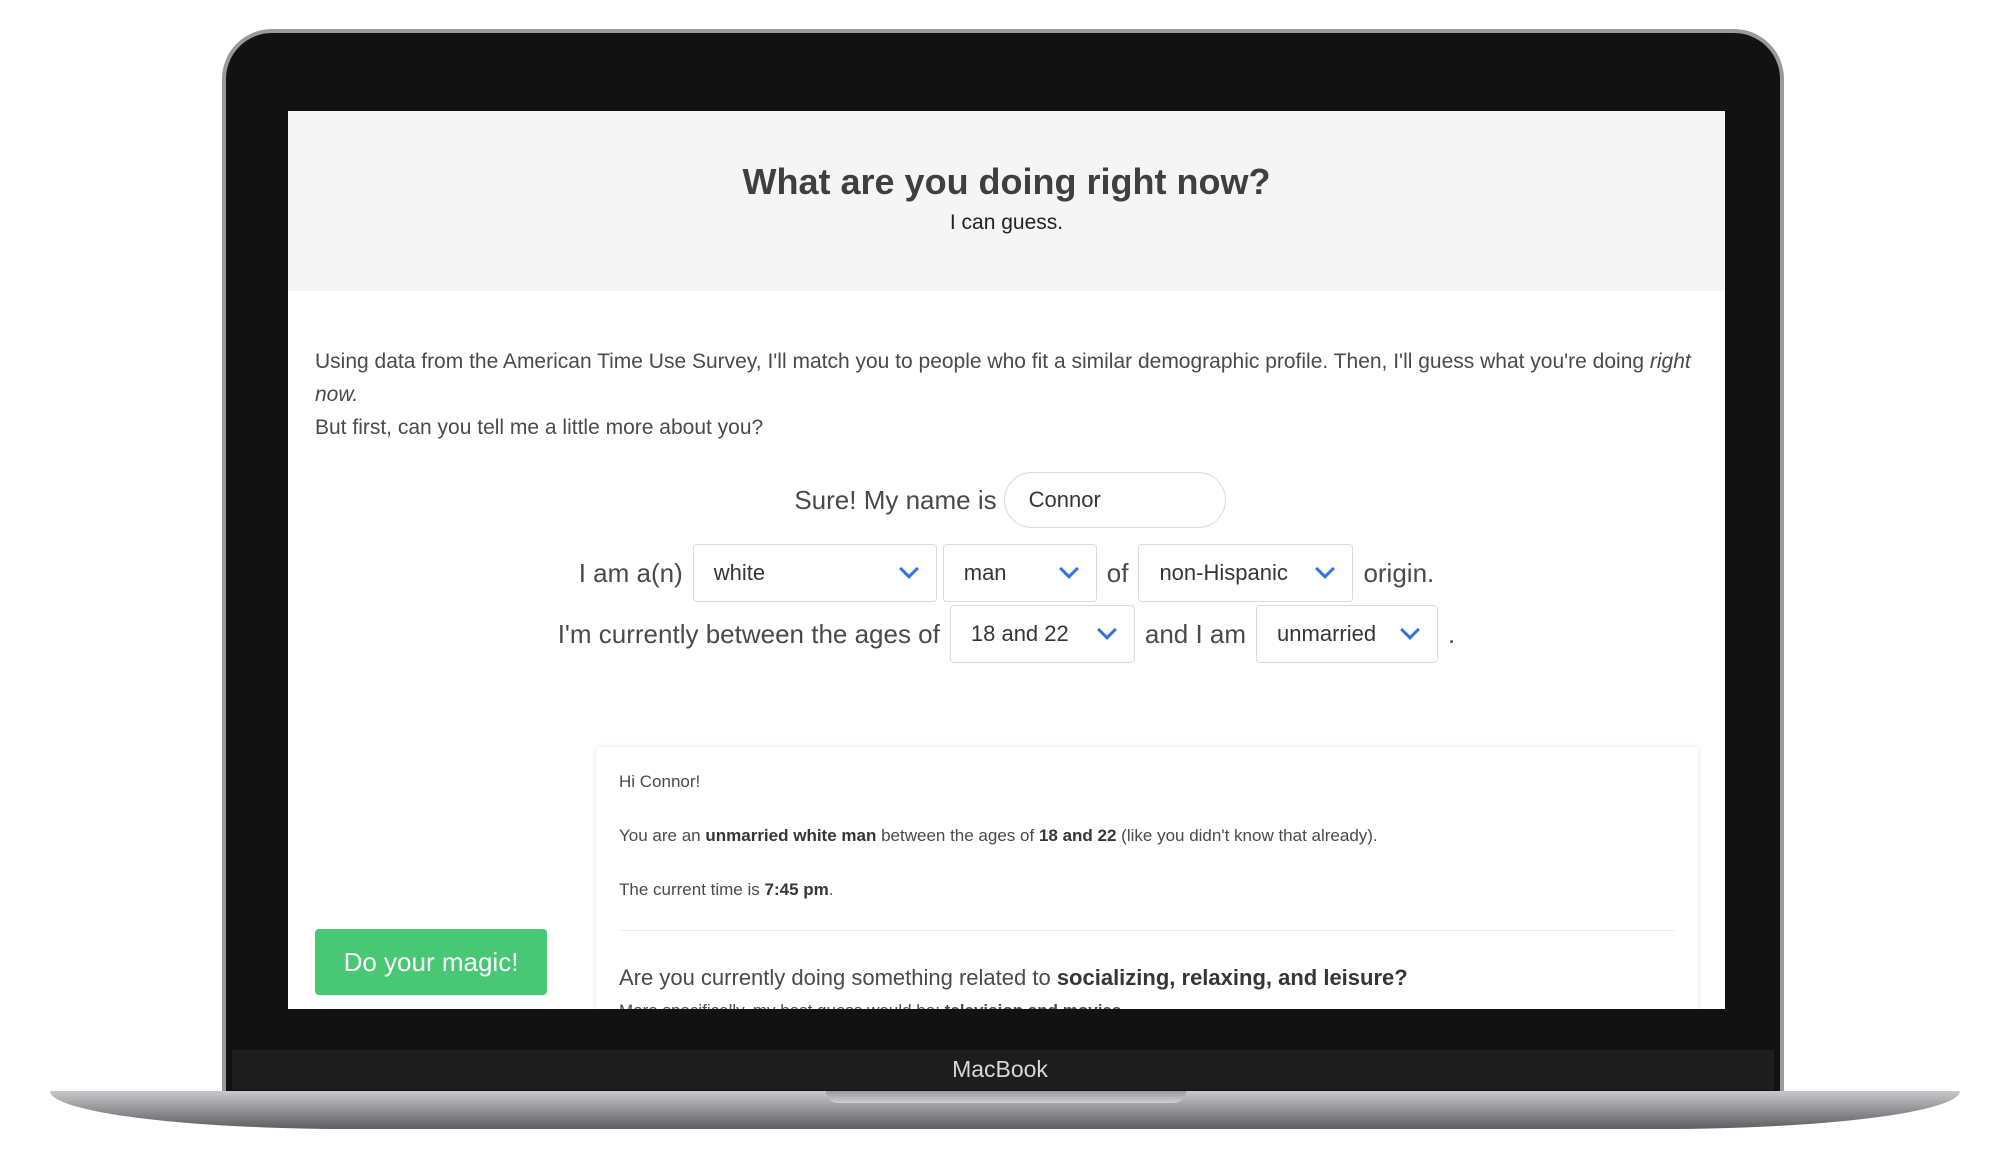 The image size is (2000, 1160). I want to click on name-label: Sure! My name is, so click(895, 499).